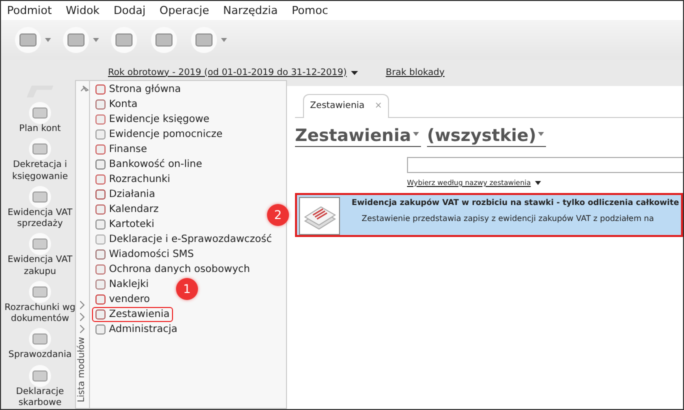 The width and height of the screenshot is (684, 410). What do you see at coordinates (83, 10) in the screenshot?
I see `menu-item: Widok` at bounding box center [83, 10].